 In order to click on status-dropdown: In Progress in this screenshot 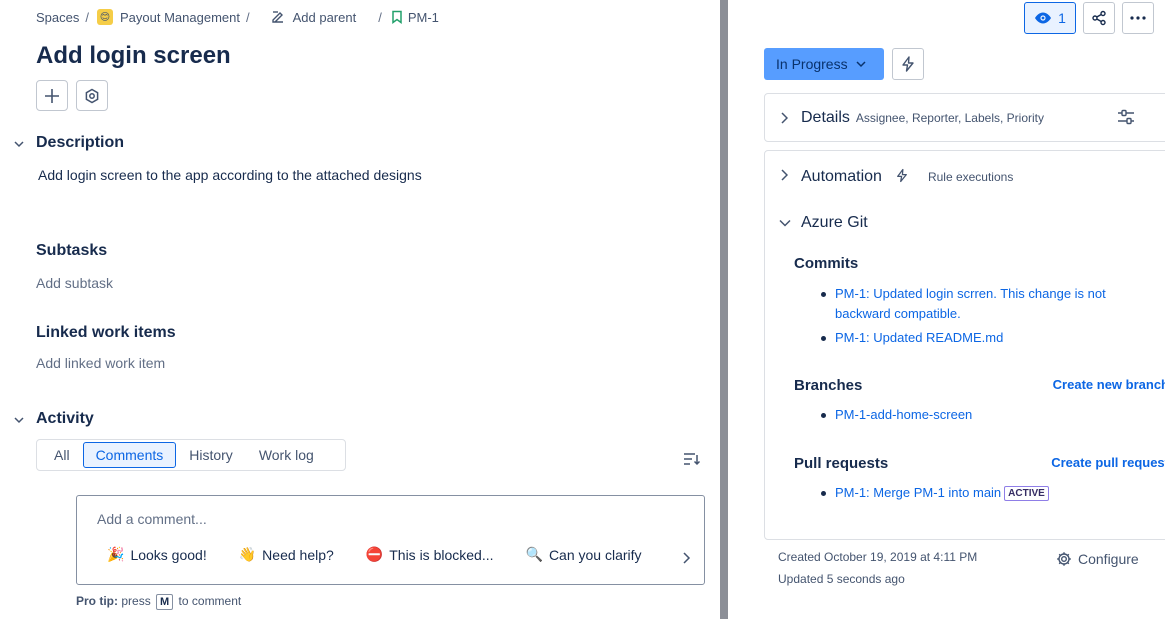, I will do `click(824, 64)`.